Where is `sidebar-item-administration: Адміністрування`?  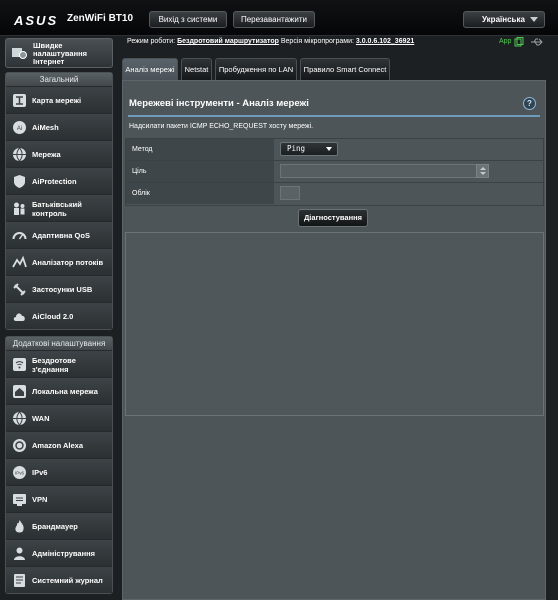
sidebar-item-administration: Адміністрування is located at coordinates (59, 552).